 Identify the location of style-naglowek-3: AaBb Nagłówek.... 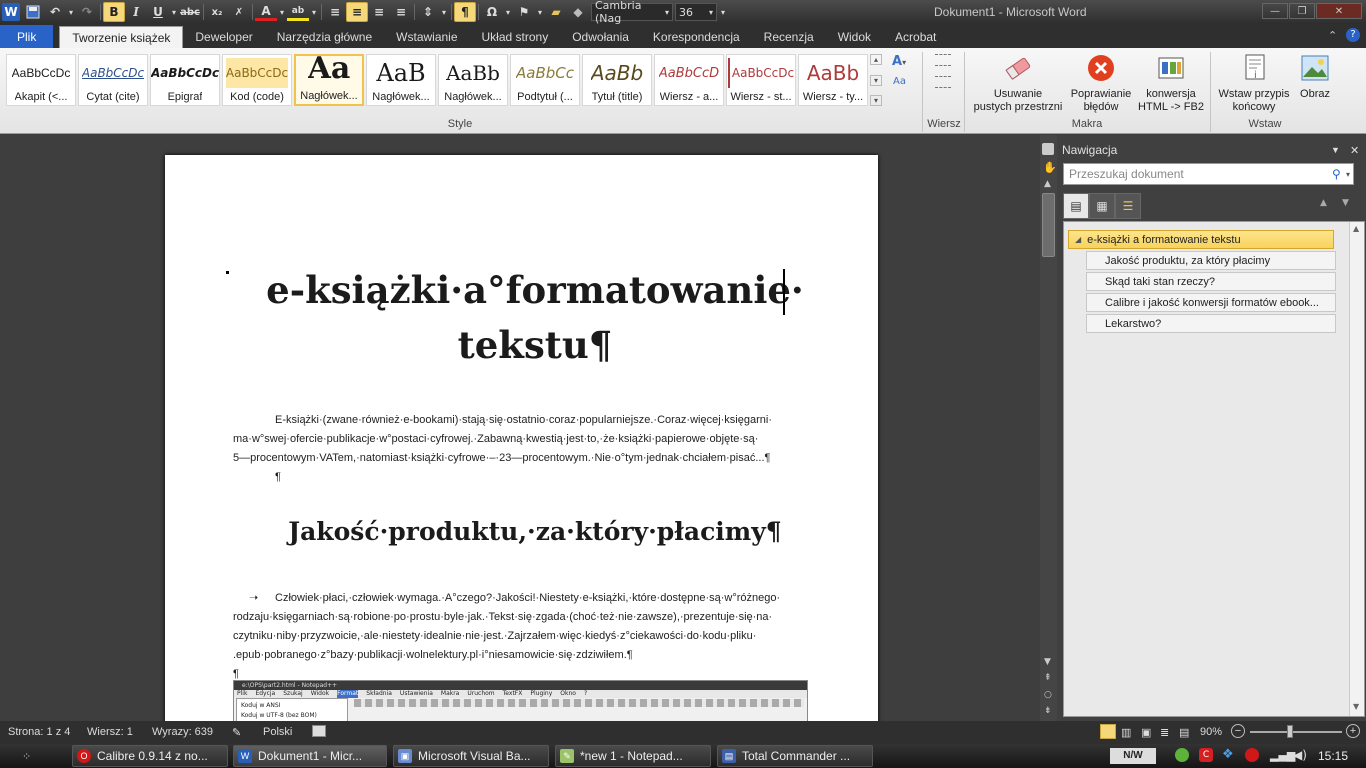
(473, 80).